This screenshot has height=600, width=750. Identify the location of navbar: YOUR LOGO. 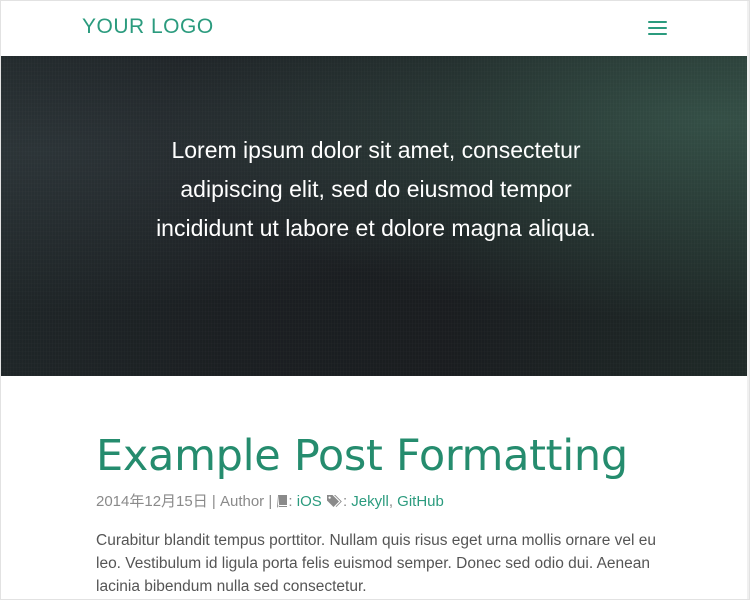
(375, 28).